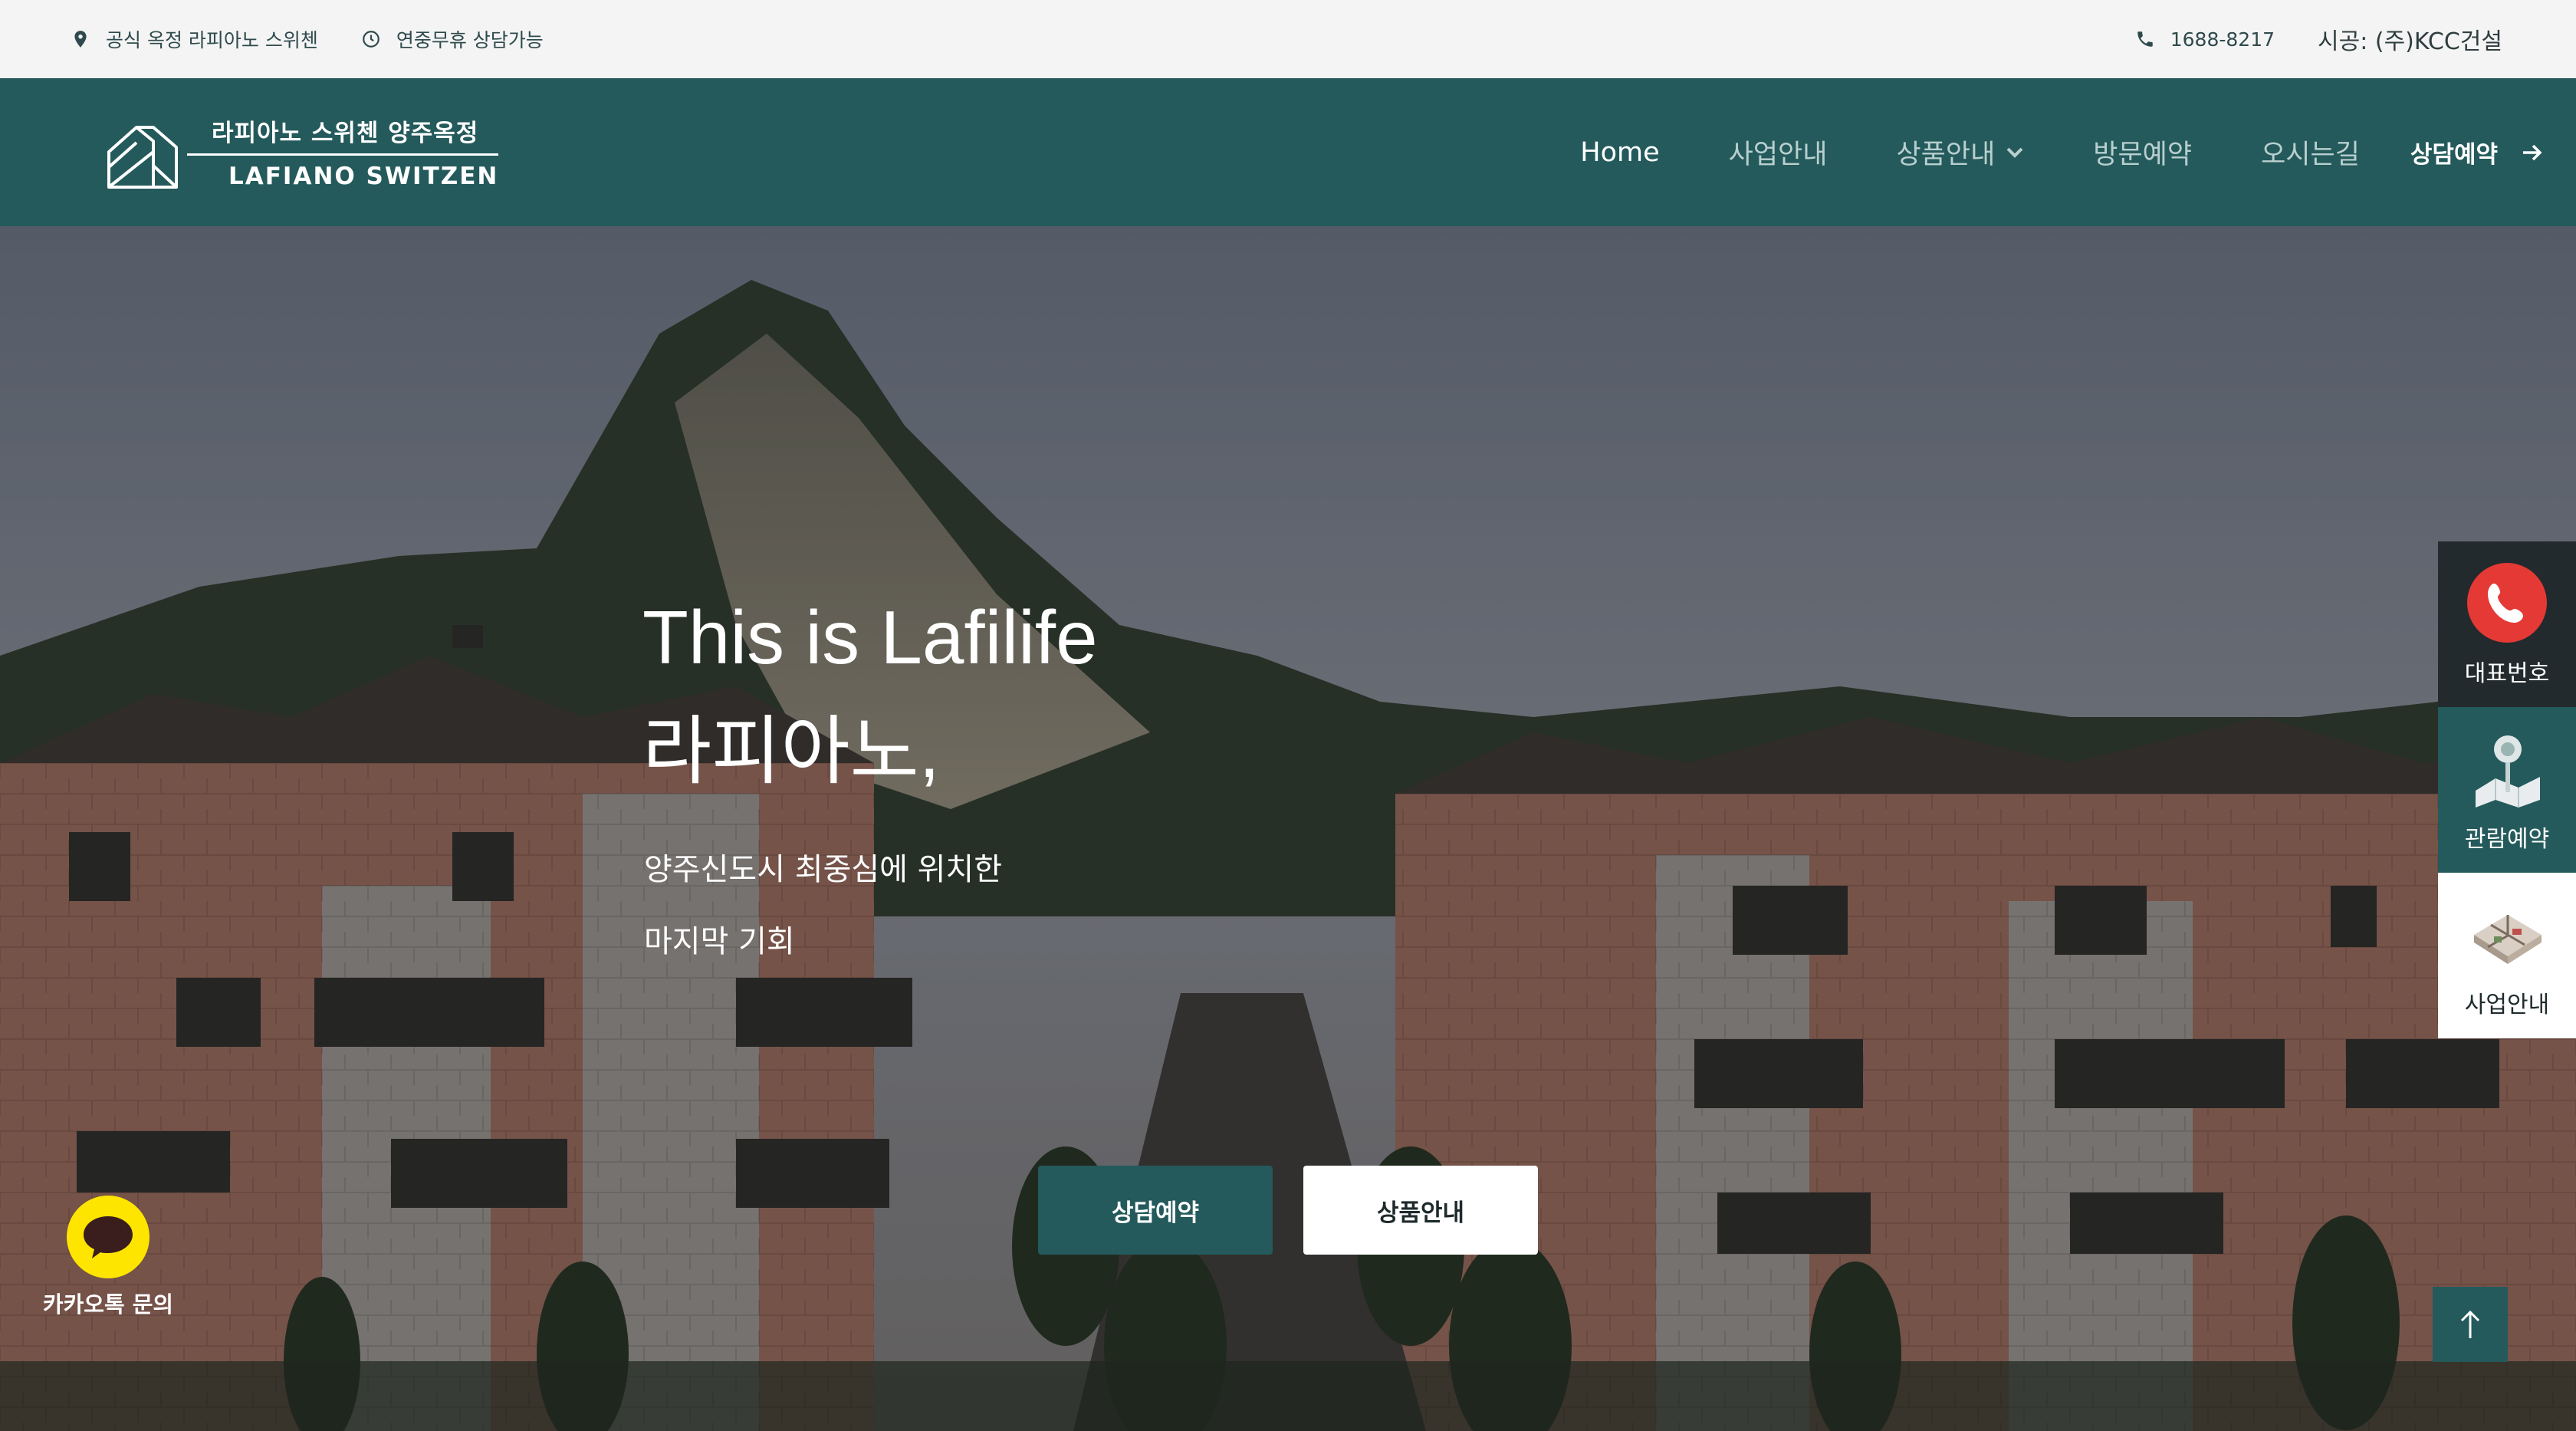 This screenshot has height=1431, width=2576. What do you see at coordinates (1946, 155) in the screenshot?
I see `nav-products-label: 상품안내` at bounding box center [1946, 155].